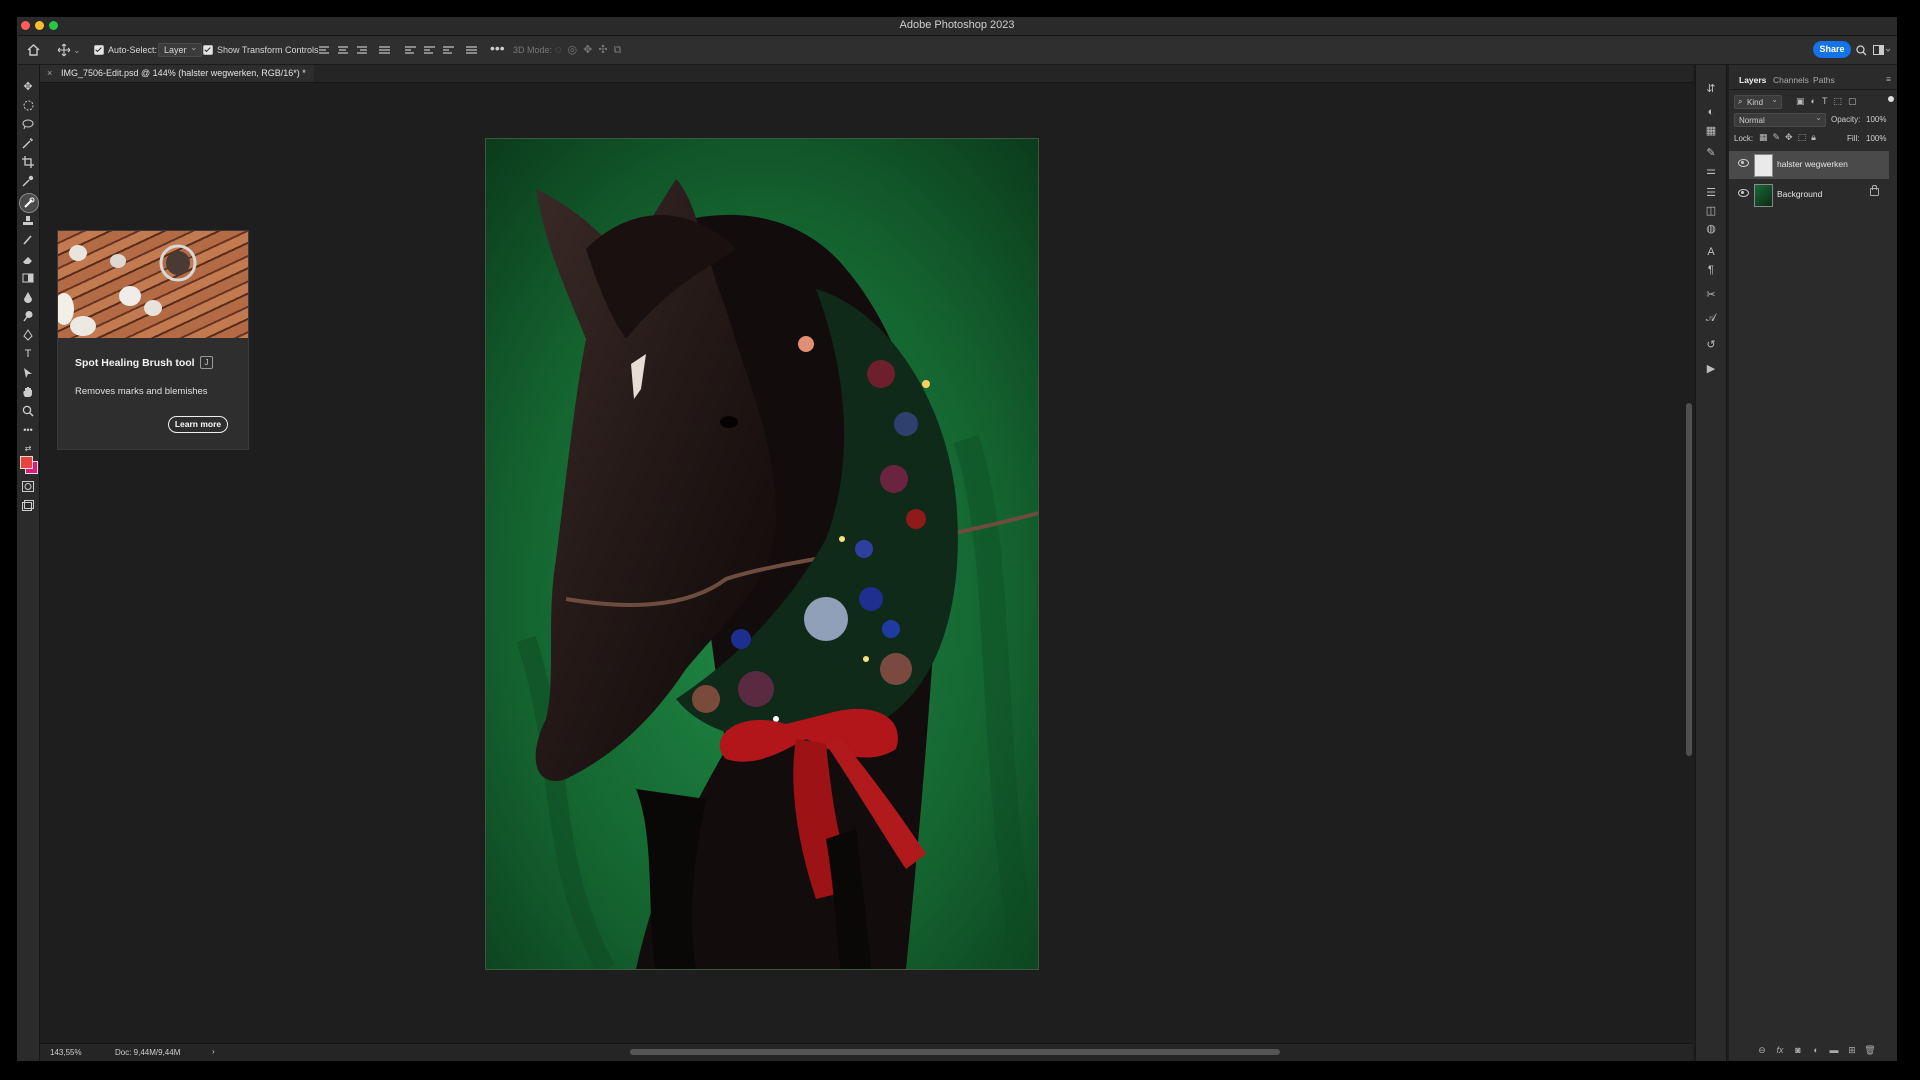 The width and height of the screenshot is (1920, 1080). I want to click on link-layers-icon: ⊖, so click(1762, 1050).